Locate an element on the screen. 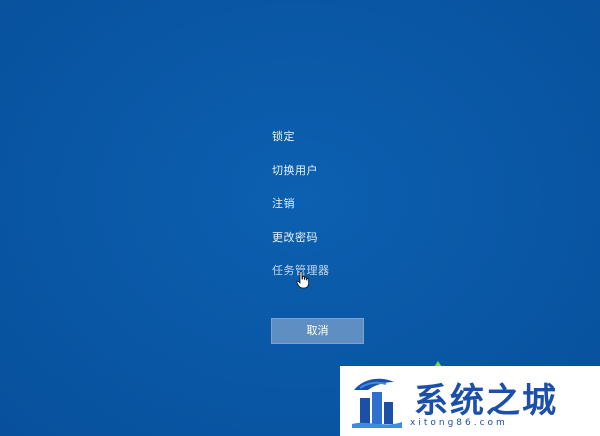  city-logo-icon is located at coordinates (377, 403).